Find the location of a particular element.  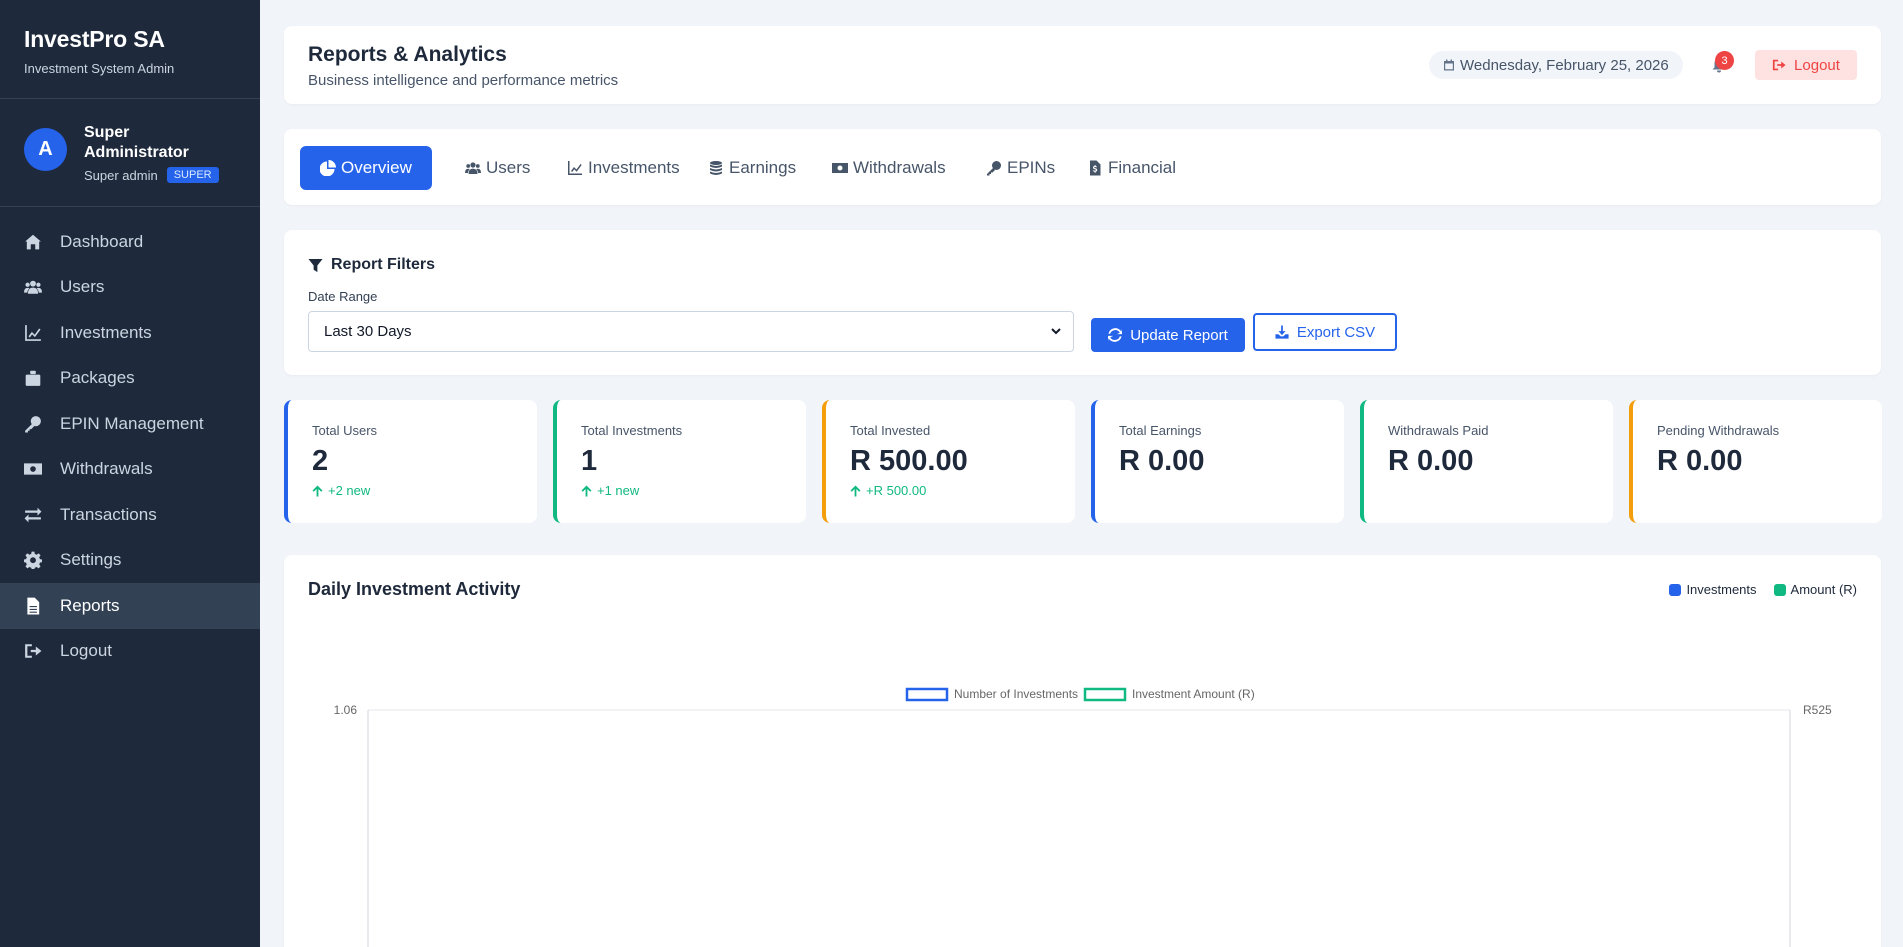

users-icon is located at coordinates (33, 287).